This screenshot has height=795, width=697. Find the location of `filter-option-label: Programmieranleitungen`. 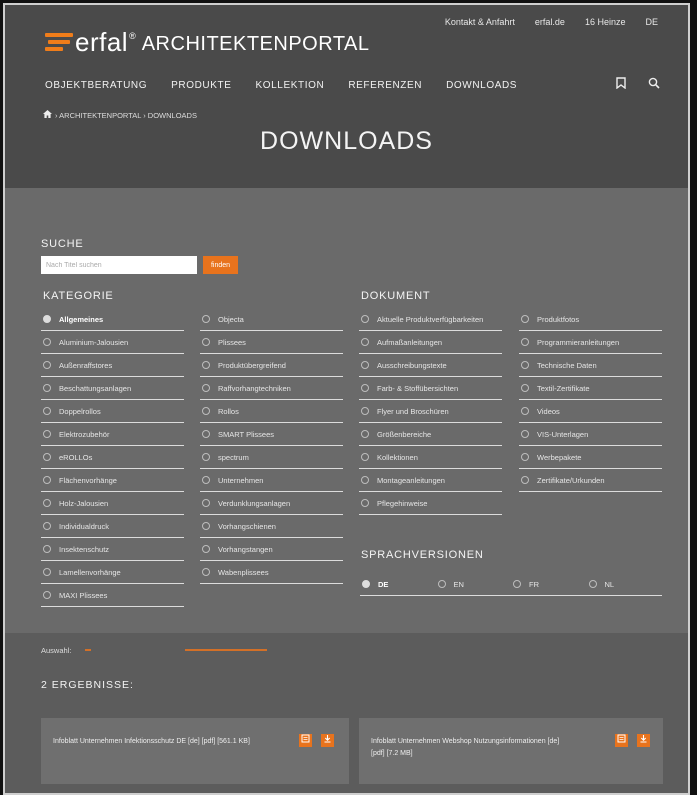

filter-option-label: Programmieranleitungen is located at coordinates (578, 342).